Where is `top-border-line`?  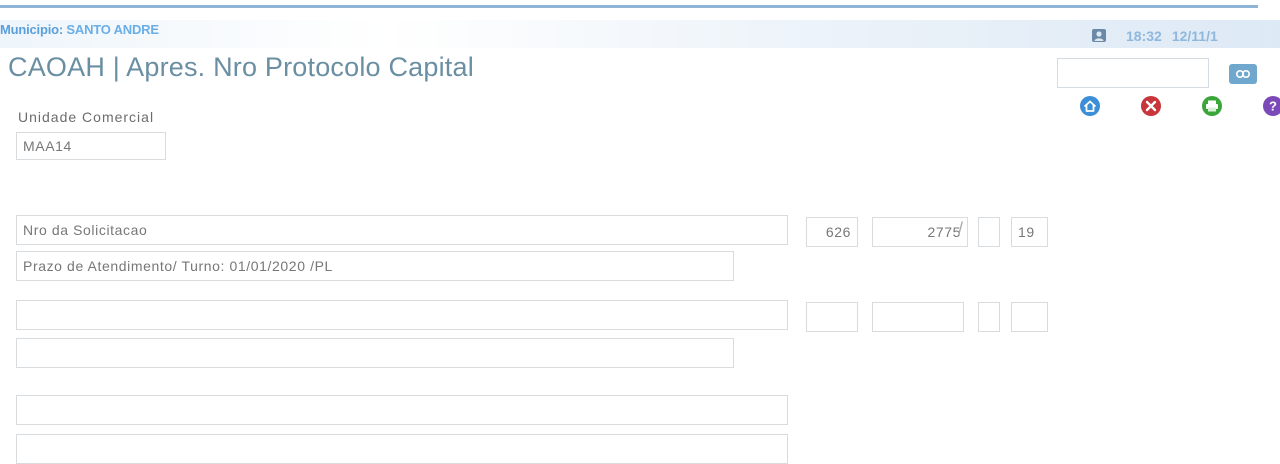
top-border-line is located at coordinates (629, 6).